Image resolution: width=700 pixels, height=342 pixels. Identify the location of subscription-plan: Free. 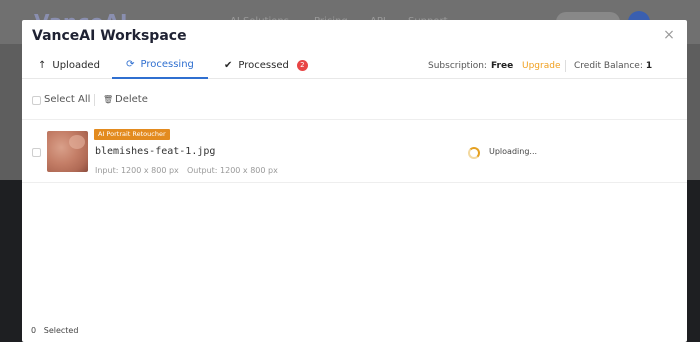
(502, 65).